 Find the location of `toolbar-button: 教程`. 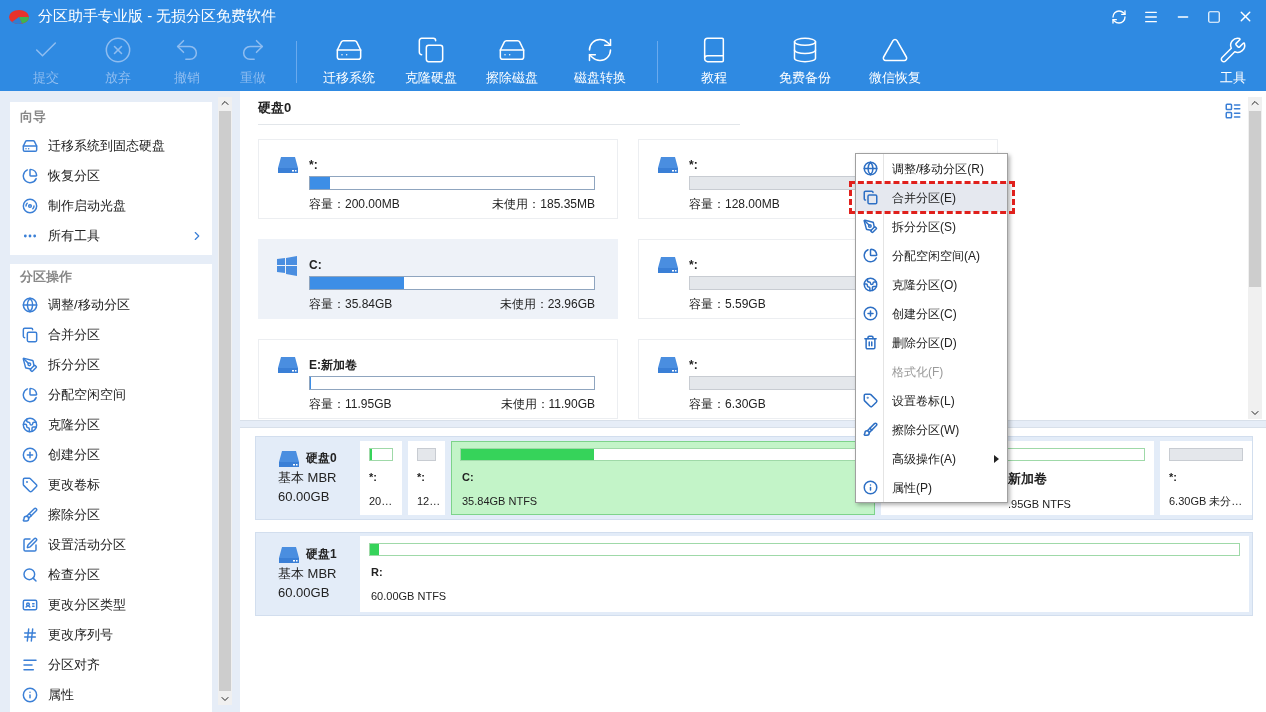

toolbar-button: 教程 is located at coordinates (714, 62).